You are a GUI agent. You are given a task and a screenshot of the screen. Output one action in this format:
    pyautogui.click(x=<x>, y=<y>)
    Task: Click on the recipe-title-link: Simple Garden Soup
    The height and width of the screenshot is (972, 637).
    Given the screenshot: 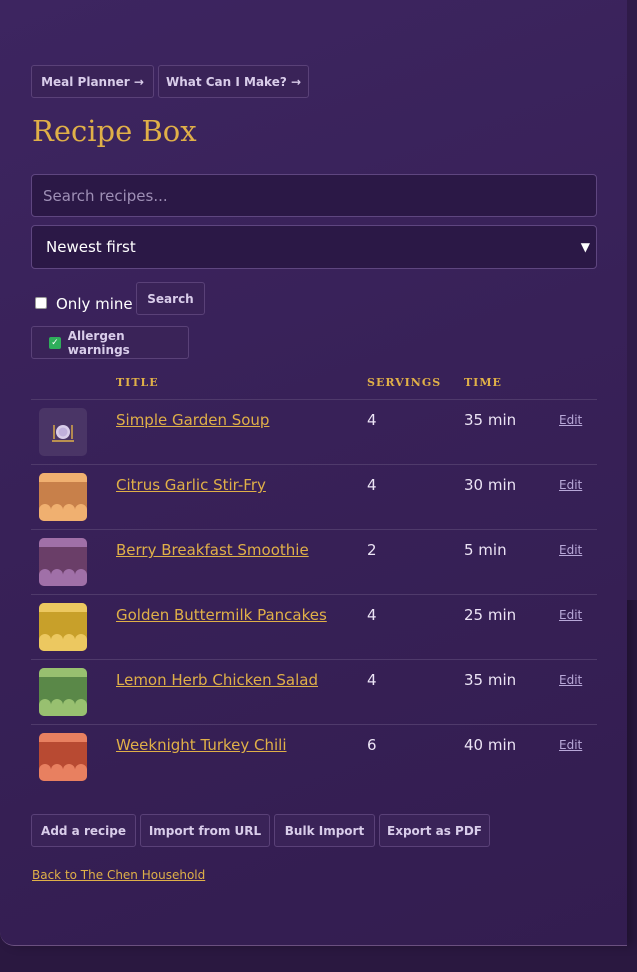 What is the action you would take?
    pyautogui.click(x=192, y=420)
    